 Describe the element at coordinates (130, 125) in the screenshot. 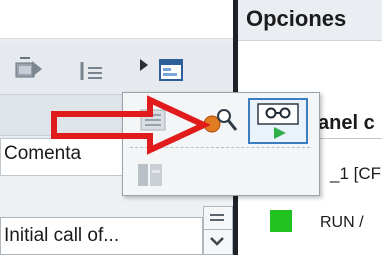

I see `red-outline-arrow` at that location.